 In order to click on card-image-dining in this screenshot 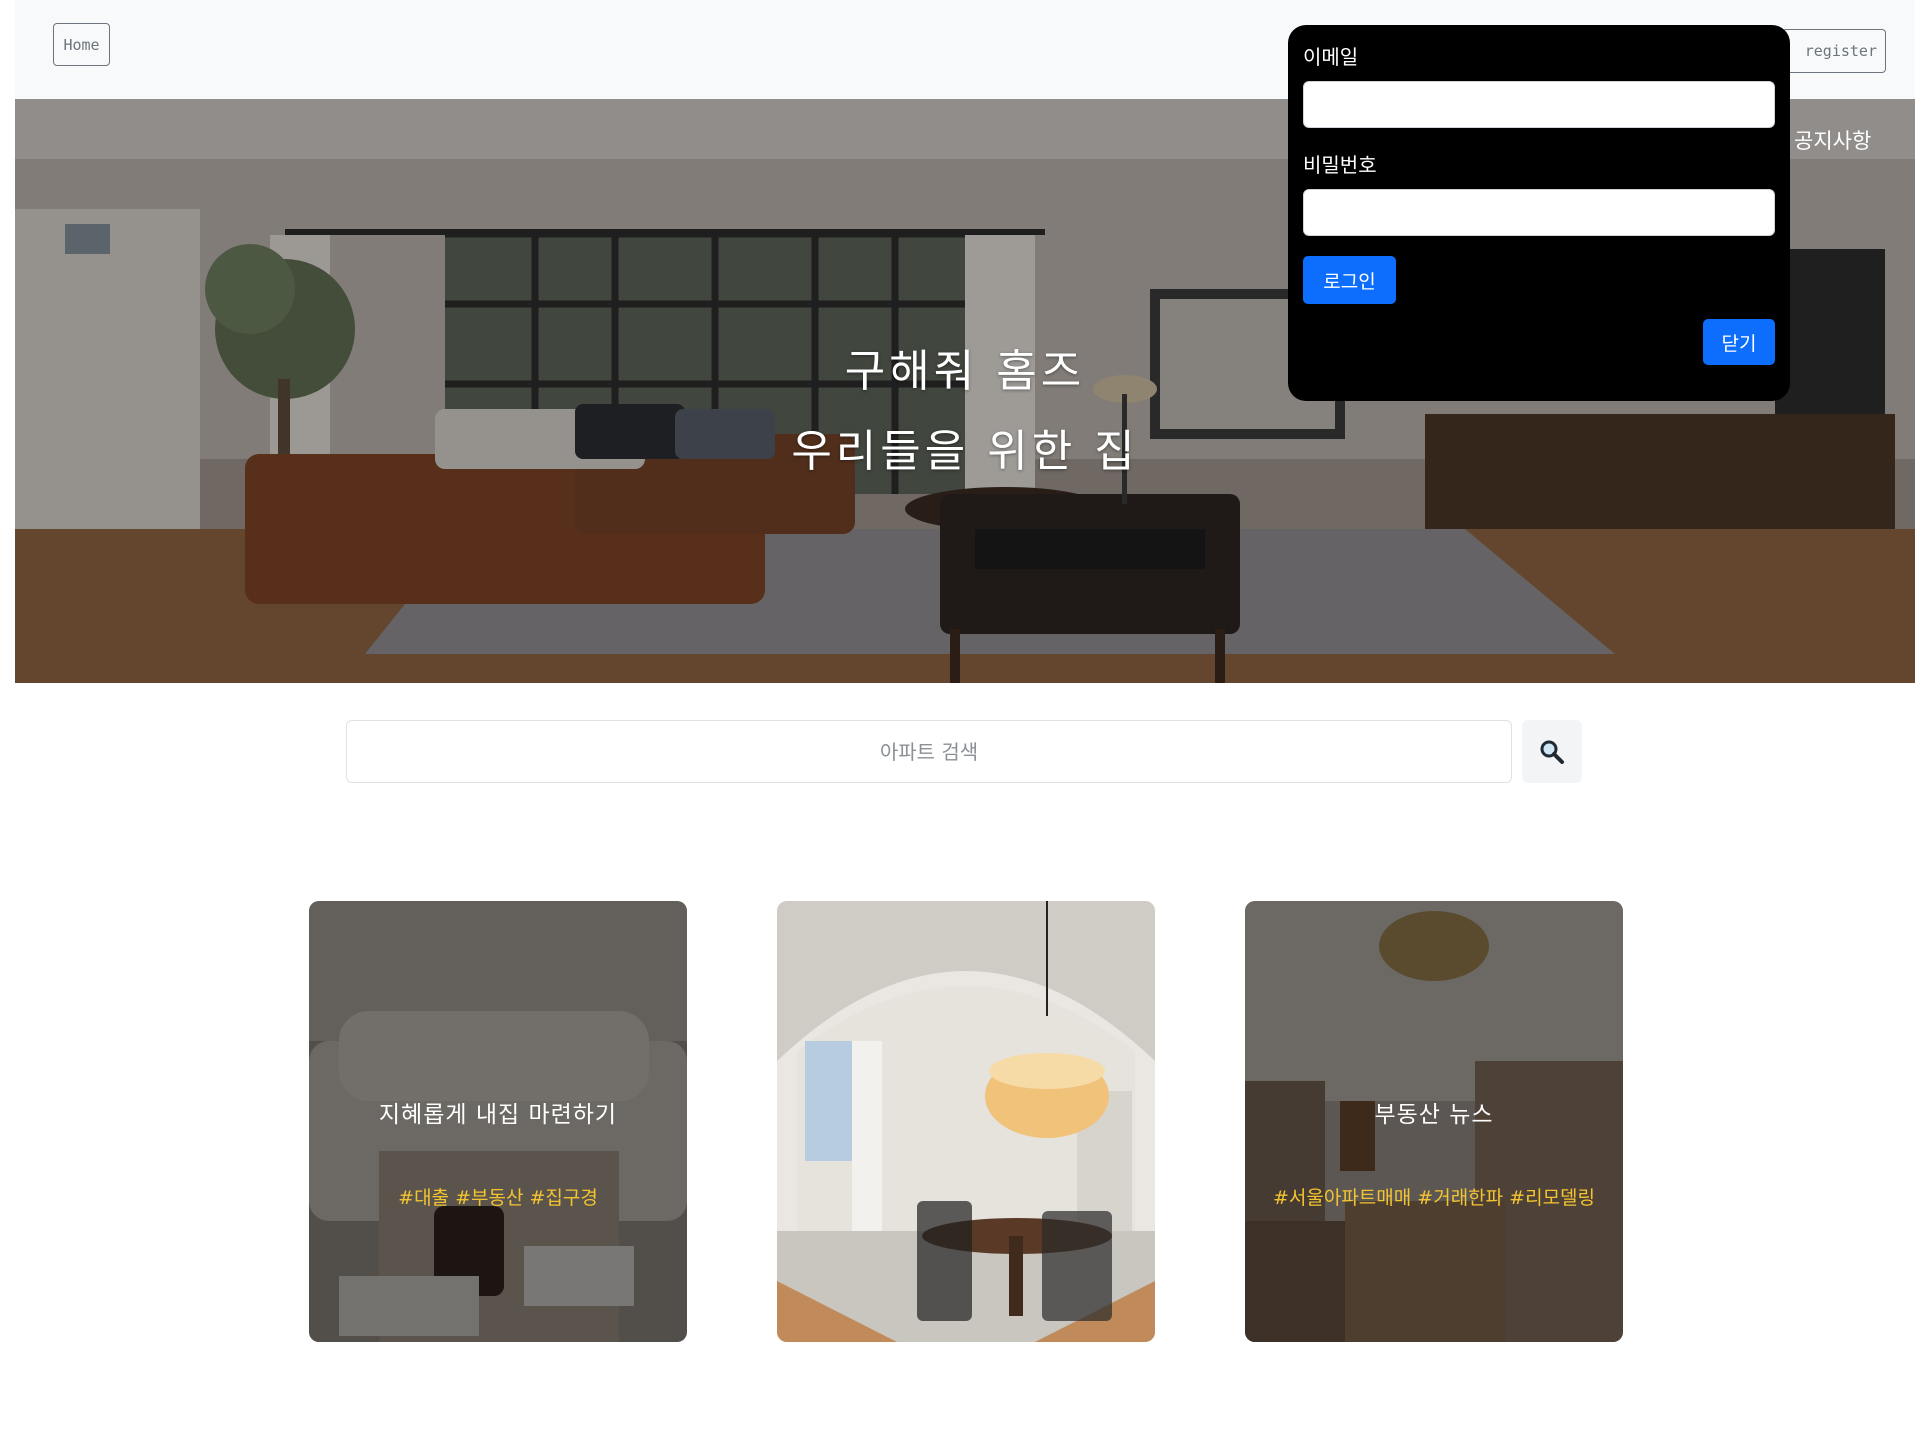, I will do `click(966, 1121)`.